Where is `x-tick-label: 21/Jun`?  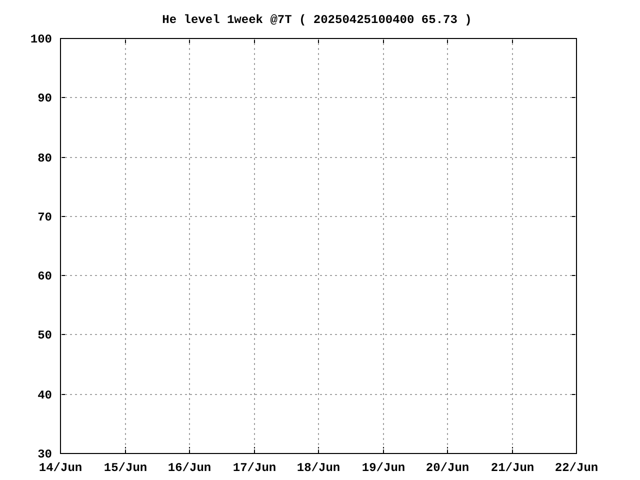 x-tick-label: 21/Jun is located at coordinates (512, 468).